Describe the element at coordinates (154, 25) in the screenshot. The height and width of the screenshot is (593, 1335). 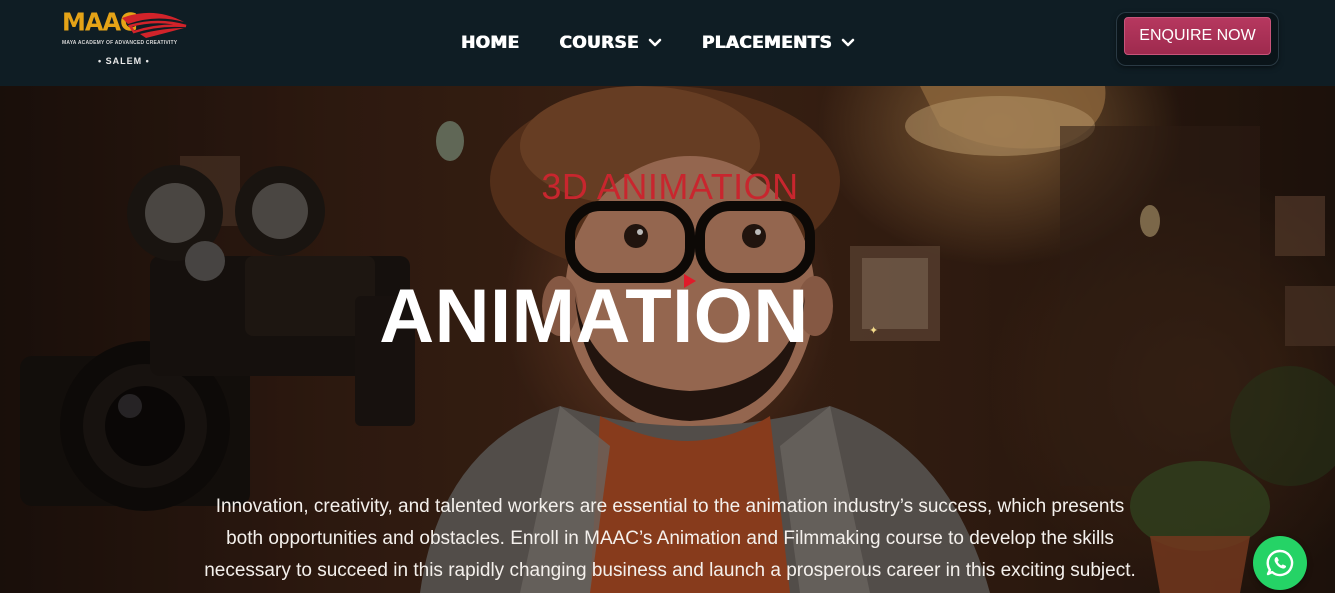
I see `logo-swoosh-icon` at that location.